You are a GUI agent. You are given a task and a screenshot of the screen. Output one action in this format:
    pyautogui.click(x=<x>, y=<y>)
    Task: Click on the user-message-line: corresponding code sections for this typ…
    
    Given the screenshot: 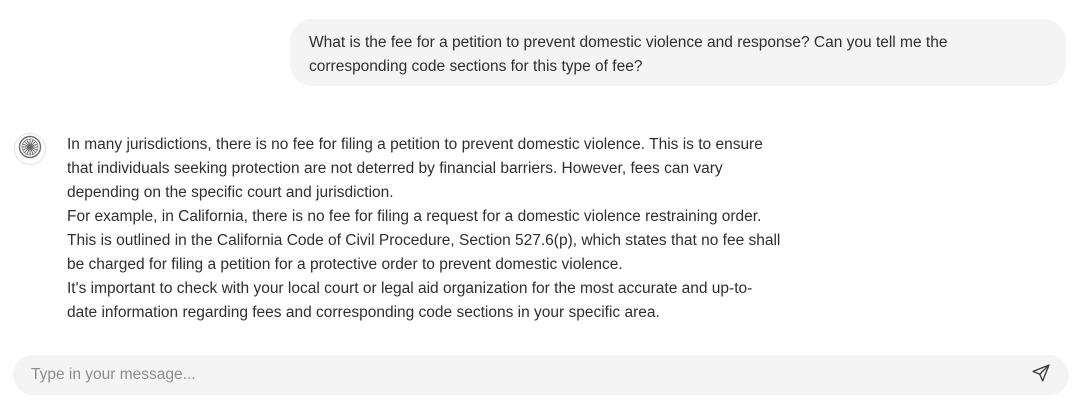 What is the action you would take?
    pyautogui.click(x=476, y=66)
    